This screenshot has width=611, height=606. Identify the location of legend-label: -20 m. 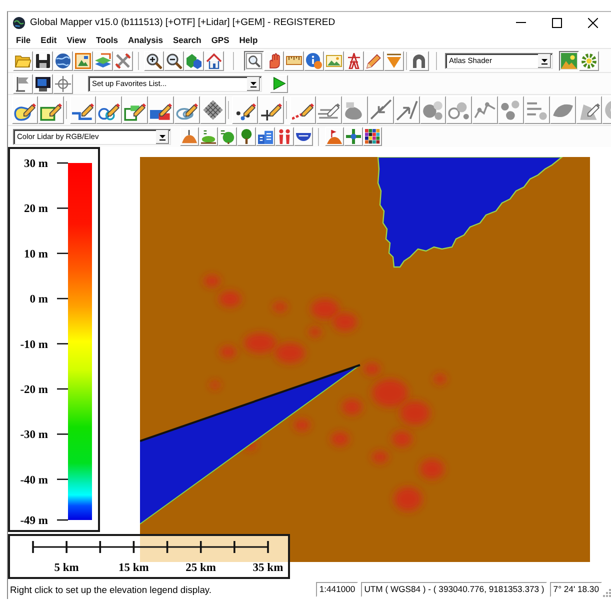
(34, 390).